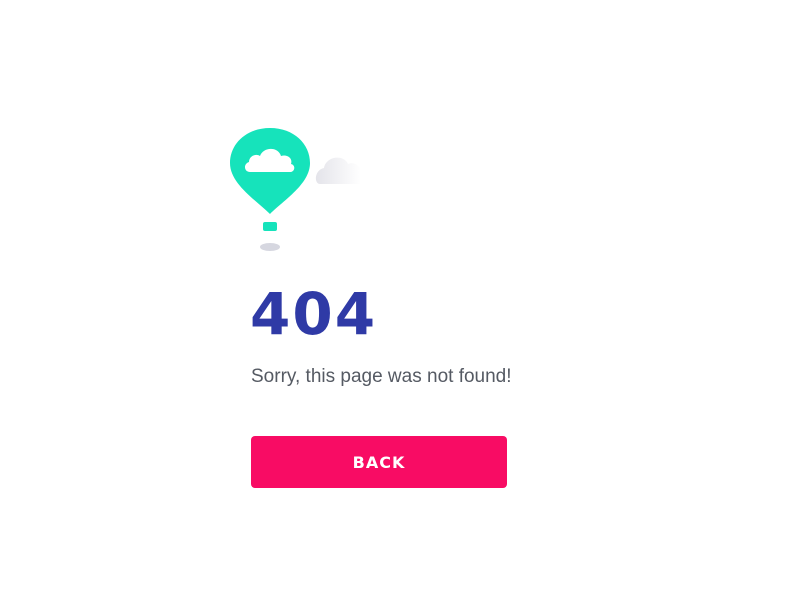 This screenshot has width=800, height=600. What do you see at coordinates (314, 314) in the screenshot?
I see `error-code: 404` at bounding box center [314, 314].